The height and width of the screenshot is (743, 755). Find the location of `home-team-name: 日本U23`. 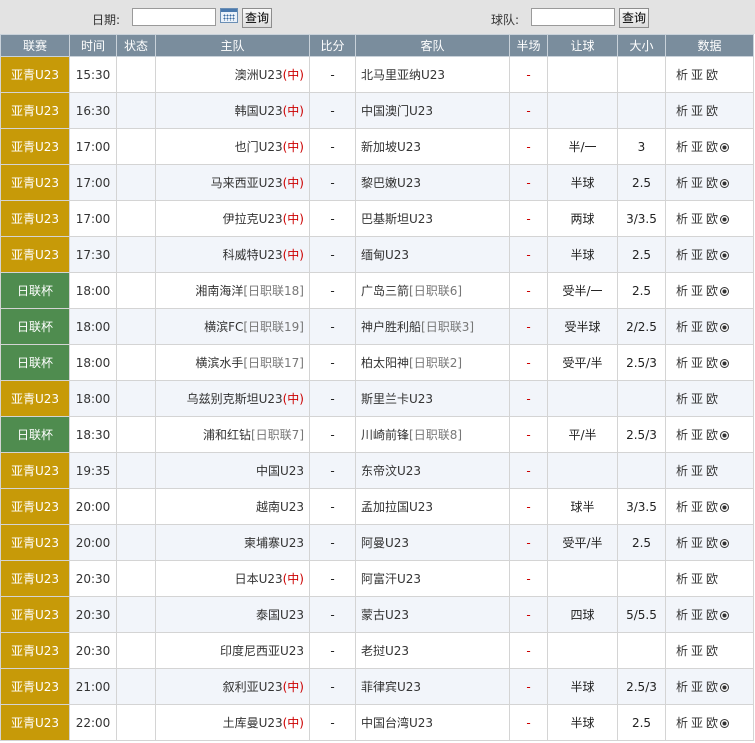

home-team-name: 日本U23 is located at coordinates (259, 579).